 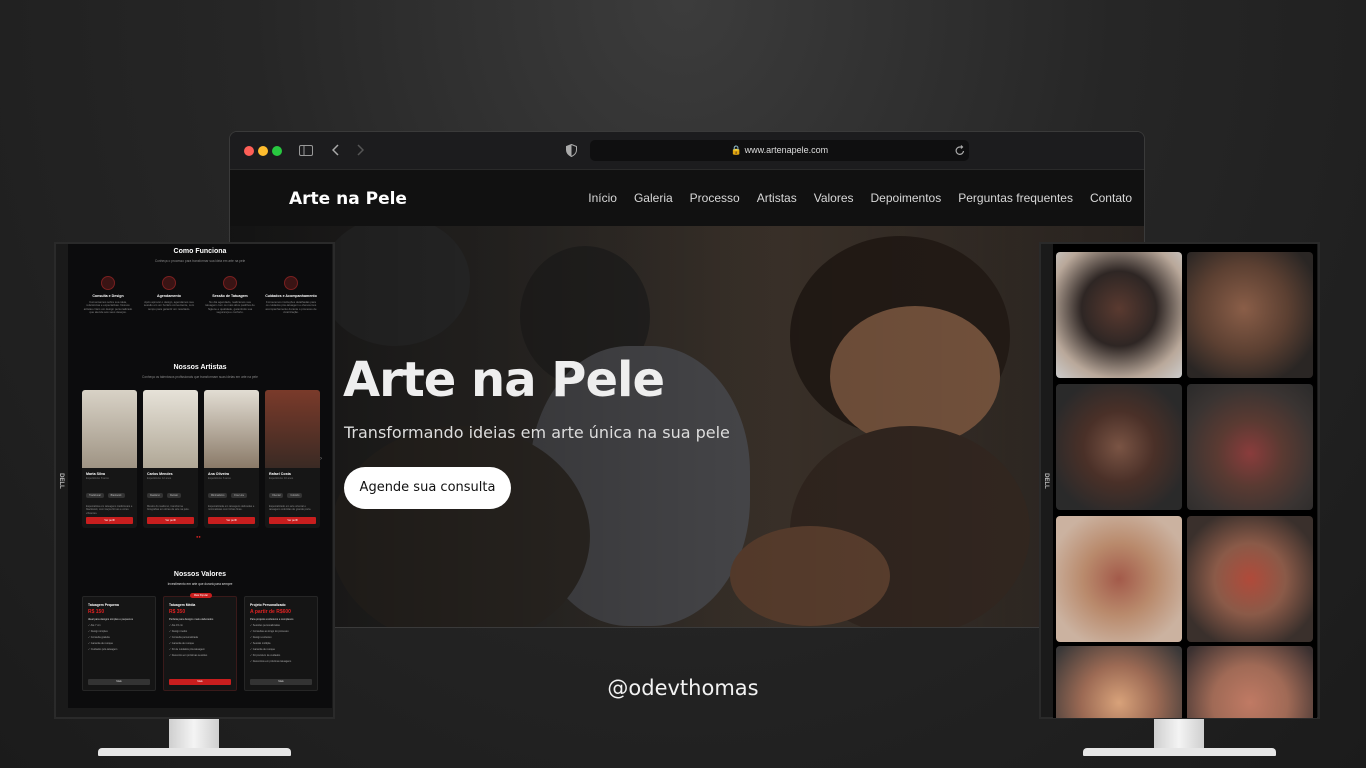 What do you see at coordinates (271, 661) in the screenshot?
I see `plan-feature: ✓ Descontos em próximas tatuagens` at bounding box center [271, 661].